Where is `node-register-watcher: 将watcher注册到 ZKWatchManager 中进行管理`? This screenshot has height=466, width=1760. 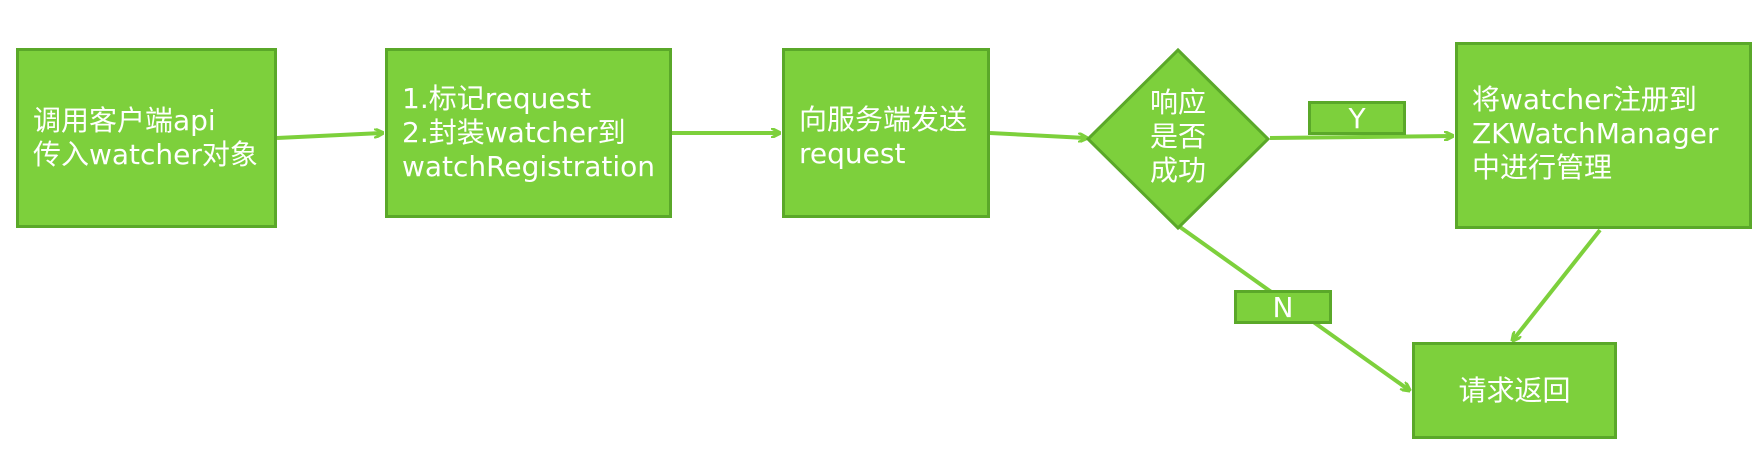 node-register-watcher: 将watcher注册到 ZKWatchManager 中进行管理 is located at coordinates (1603, 135).